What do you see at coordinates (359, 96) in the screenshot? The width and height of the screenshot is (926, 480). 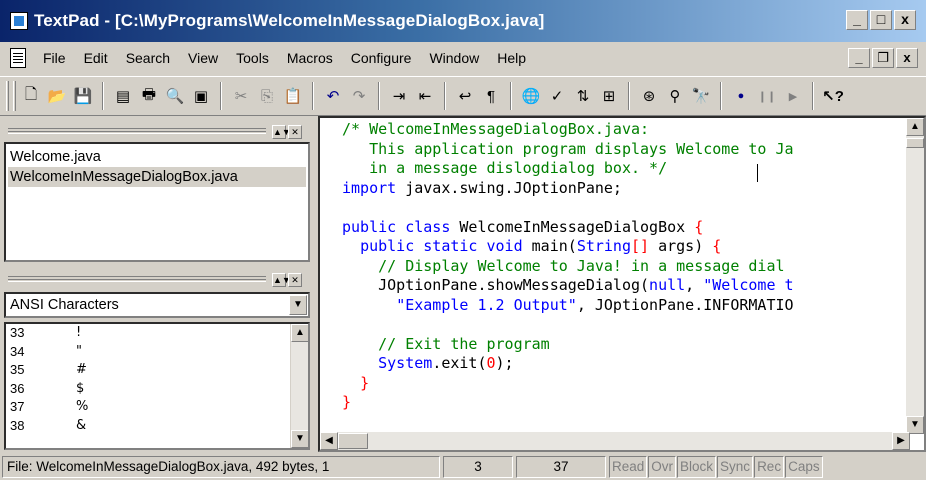 I see `redo-icon: ↷` at bounding box center [359, 96].